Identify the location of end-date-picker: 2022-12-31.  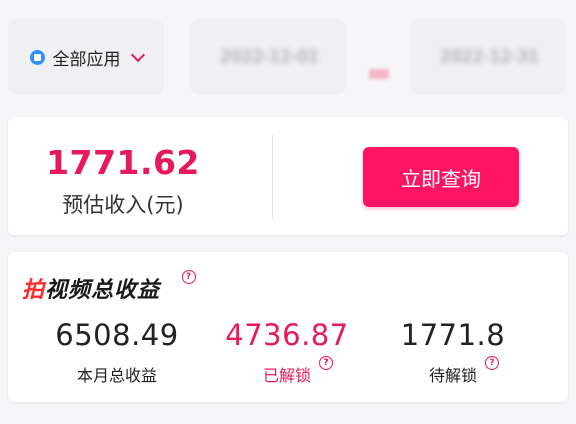
(488, 57).